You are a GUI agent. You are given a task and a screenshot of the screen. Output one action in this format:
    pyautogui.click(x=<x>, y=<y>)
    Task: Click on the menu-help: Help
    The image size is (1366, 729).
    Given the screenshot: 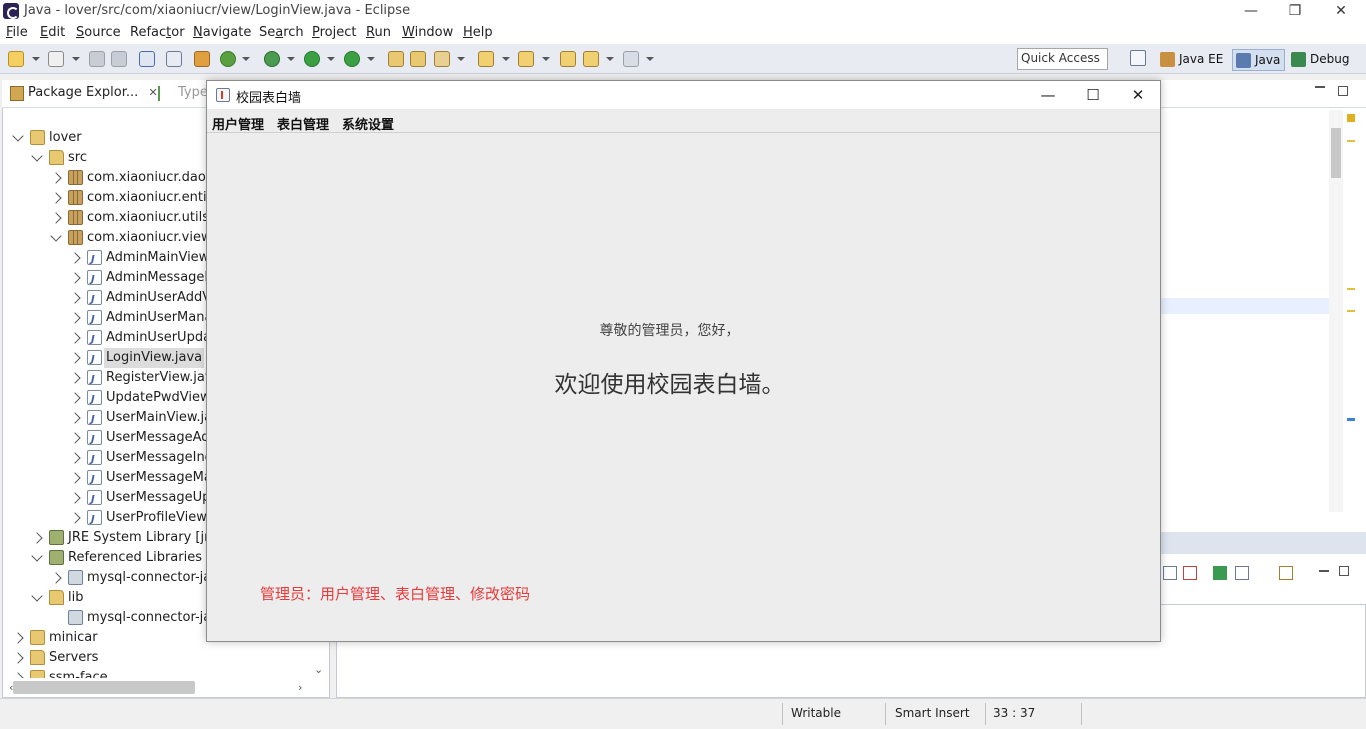 What is the action you would take?
    pyautogui.click(x=478, y=32)
    